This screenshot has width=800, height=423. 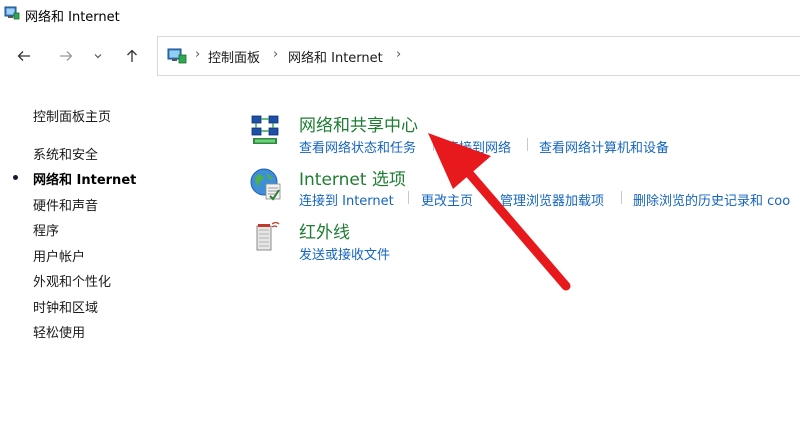 I want to click on view-network-status-link: 查看网络状态和任务, so click(x=357, y=146).